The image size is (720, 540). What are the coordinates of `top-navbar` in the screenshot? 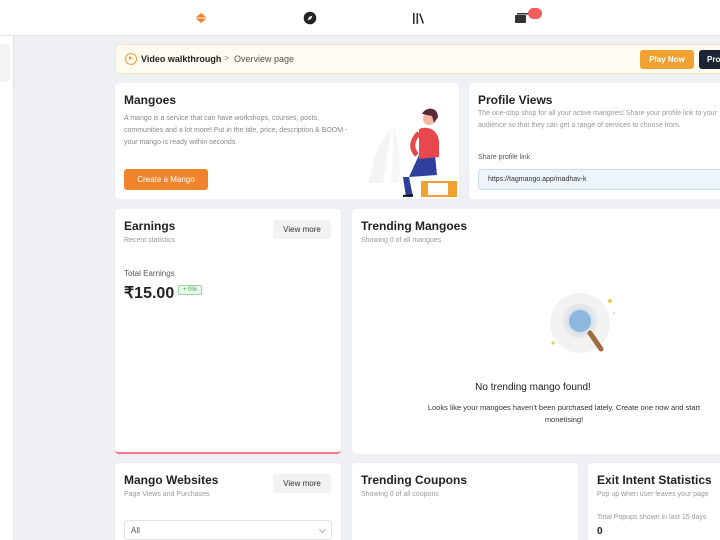 It's located at (360, 18).